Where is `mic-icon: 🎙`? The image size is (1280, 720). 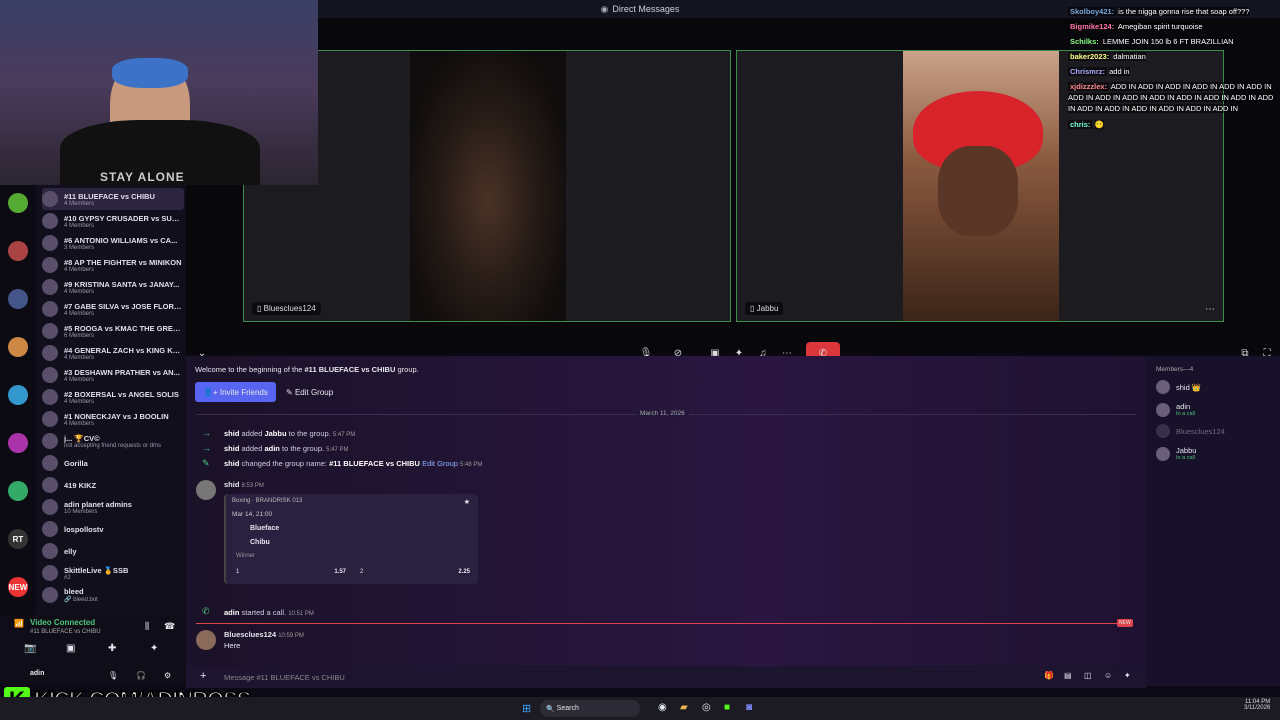 mic-icon: 🎙 is located at coordinates (113, 675).